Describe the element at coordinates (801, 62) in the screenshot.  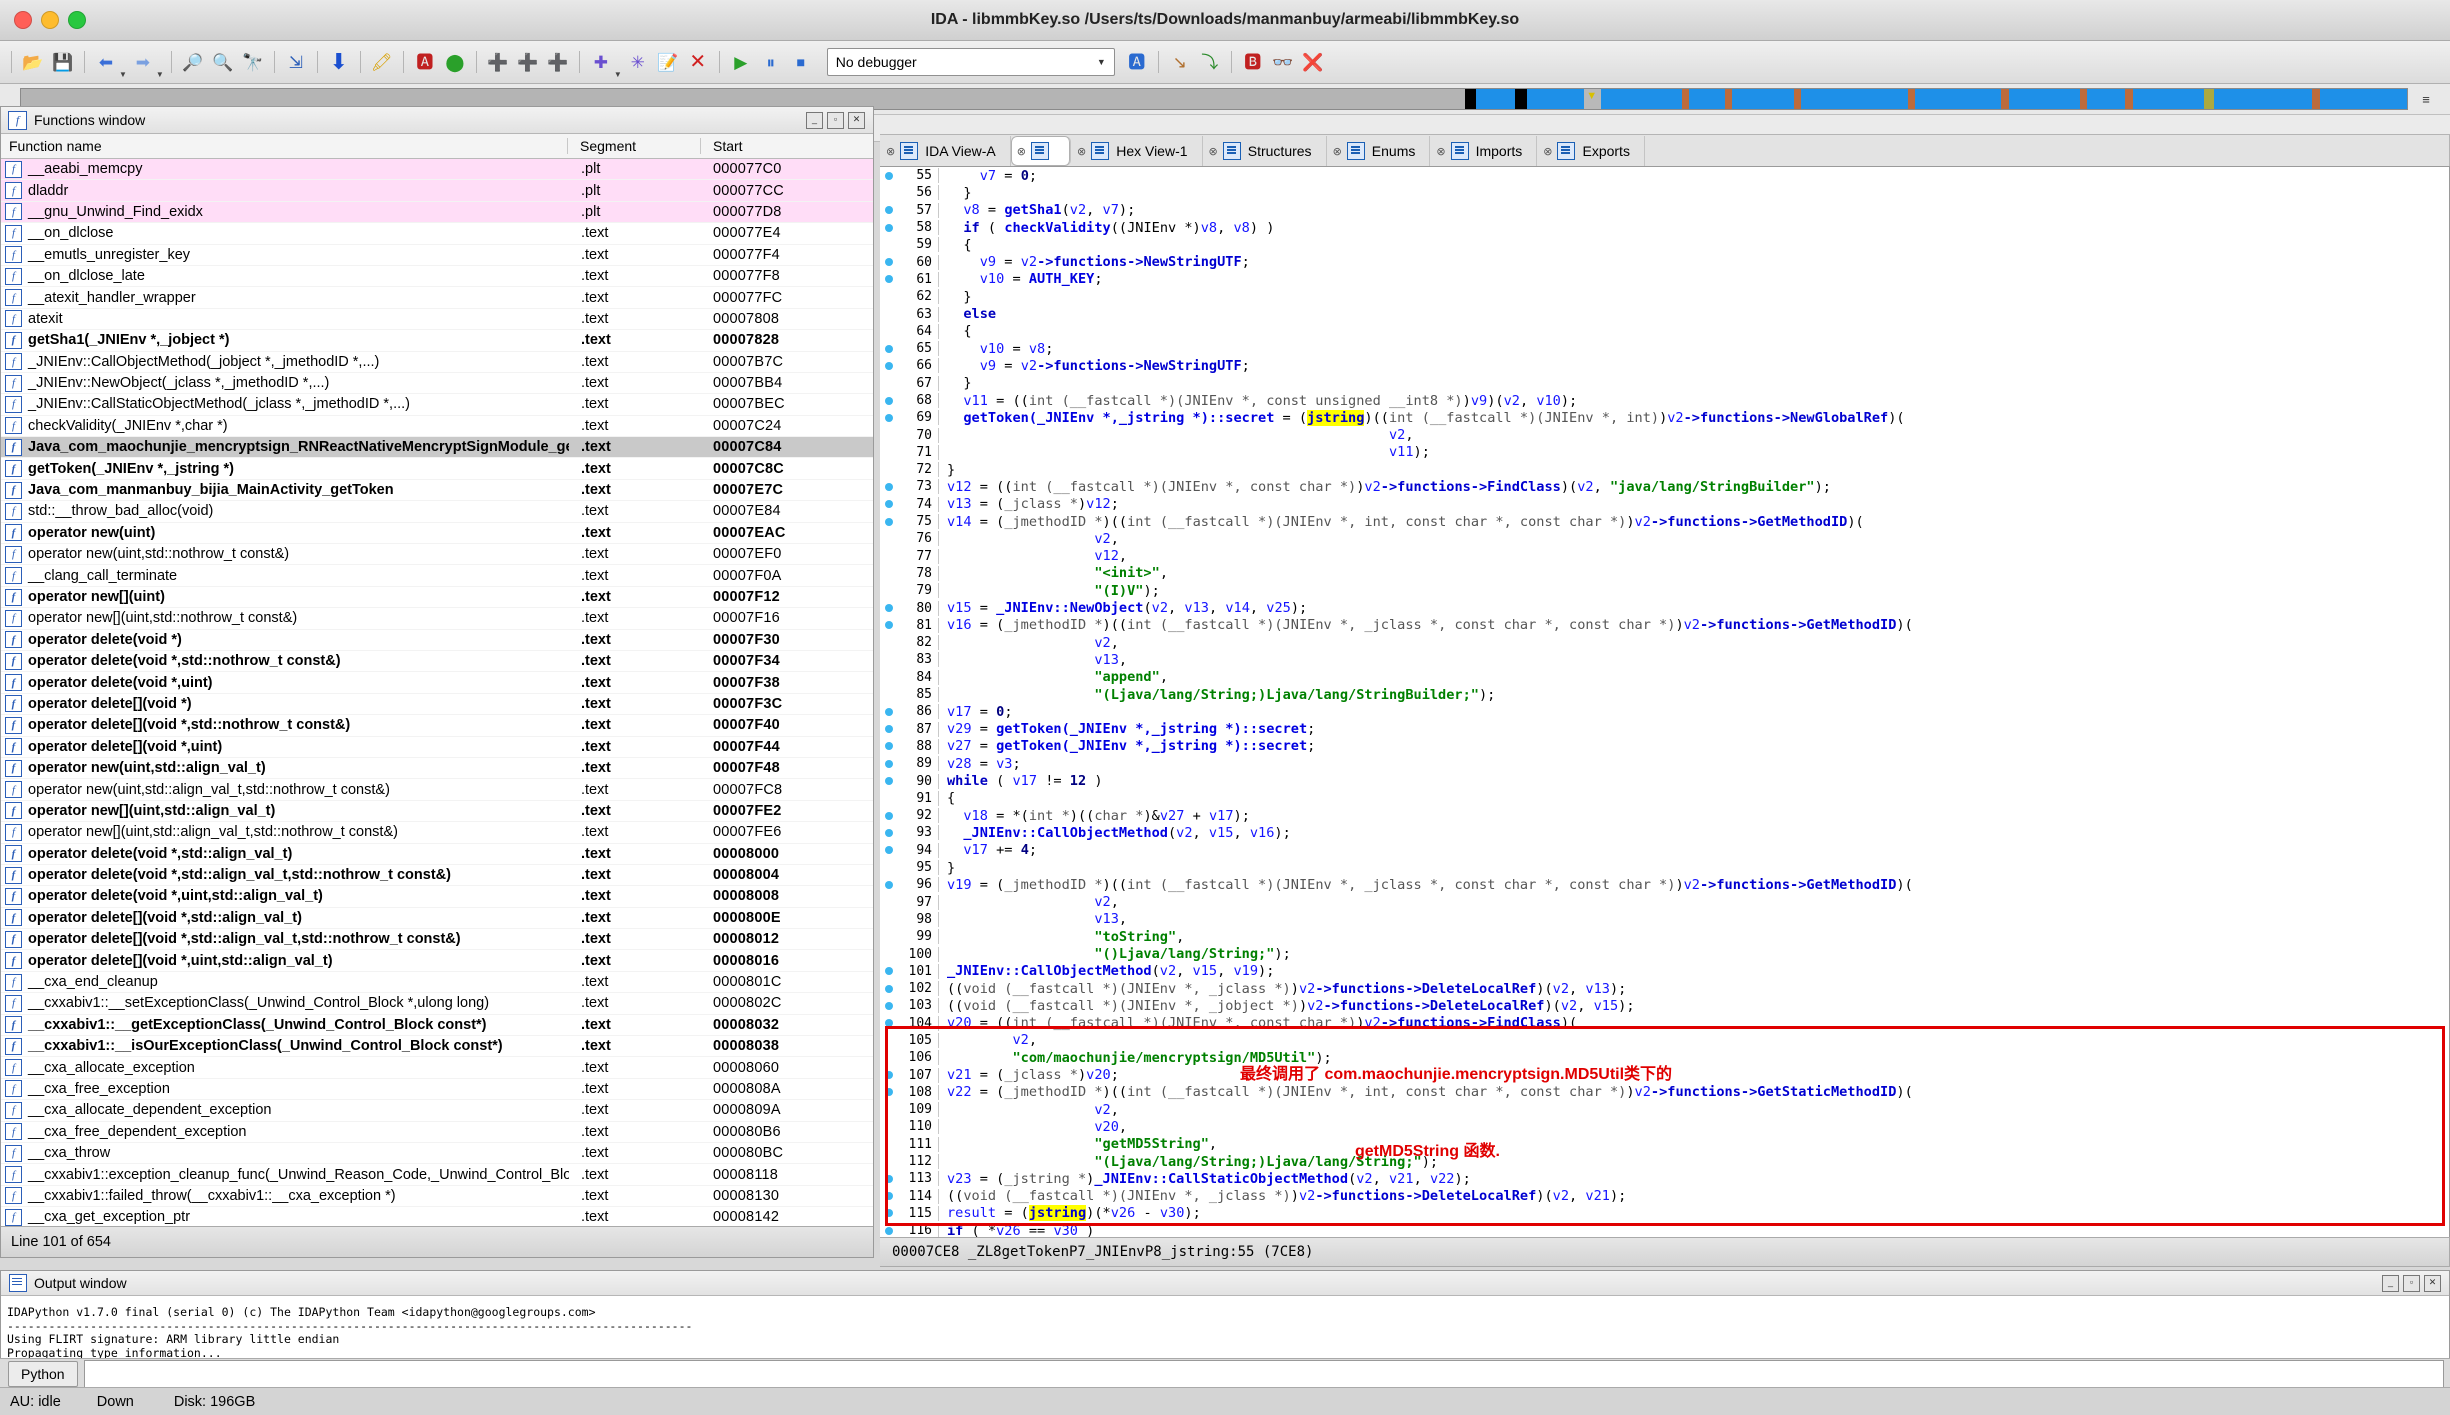
I see `stop-icon: ⏹` at that location.